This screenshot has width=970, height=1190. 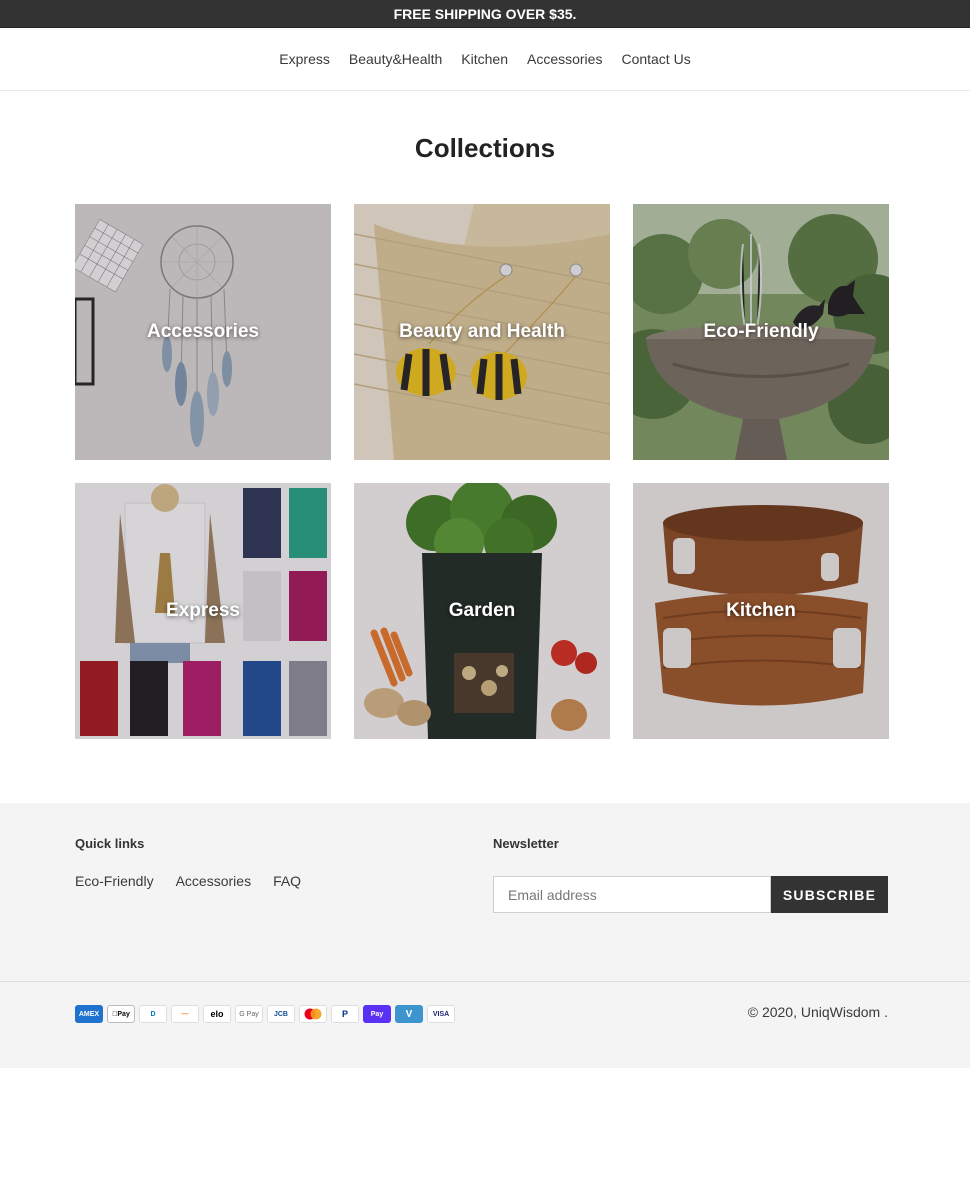 What do you see at coordinates (281, 1014) in the screenshot?
I see `jcb-icon: JCB` at bounding box center [281, 1014].